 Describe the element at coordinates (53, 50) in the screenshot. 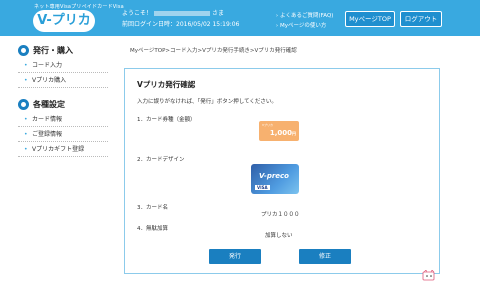

I see `section-title: 発行・購入` at that location.